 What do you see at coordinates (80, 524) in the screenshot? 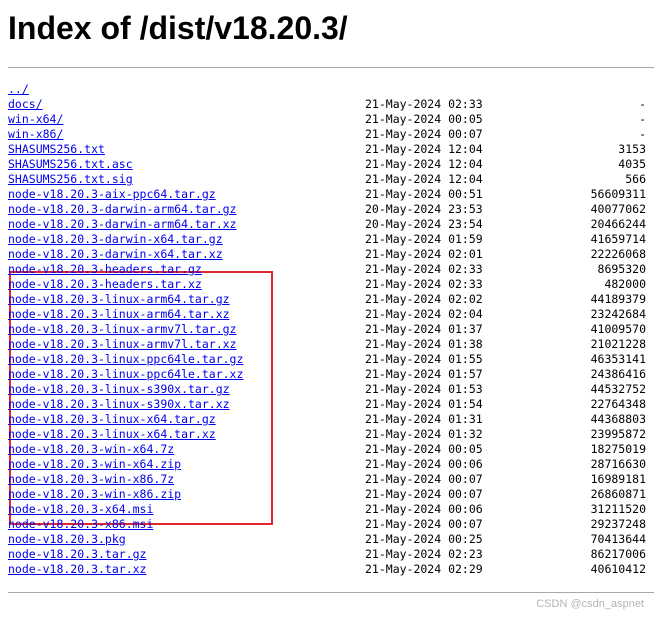
I see `file-link: node-v18.20.3-x86.msi` at bounding box center [80, 524].